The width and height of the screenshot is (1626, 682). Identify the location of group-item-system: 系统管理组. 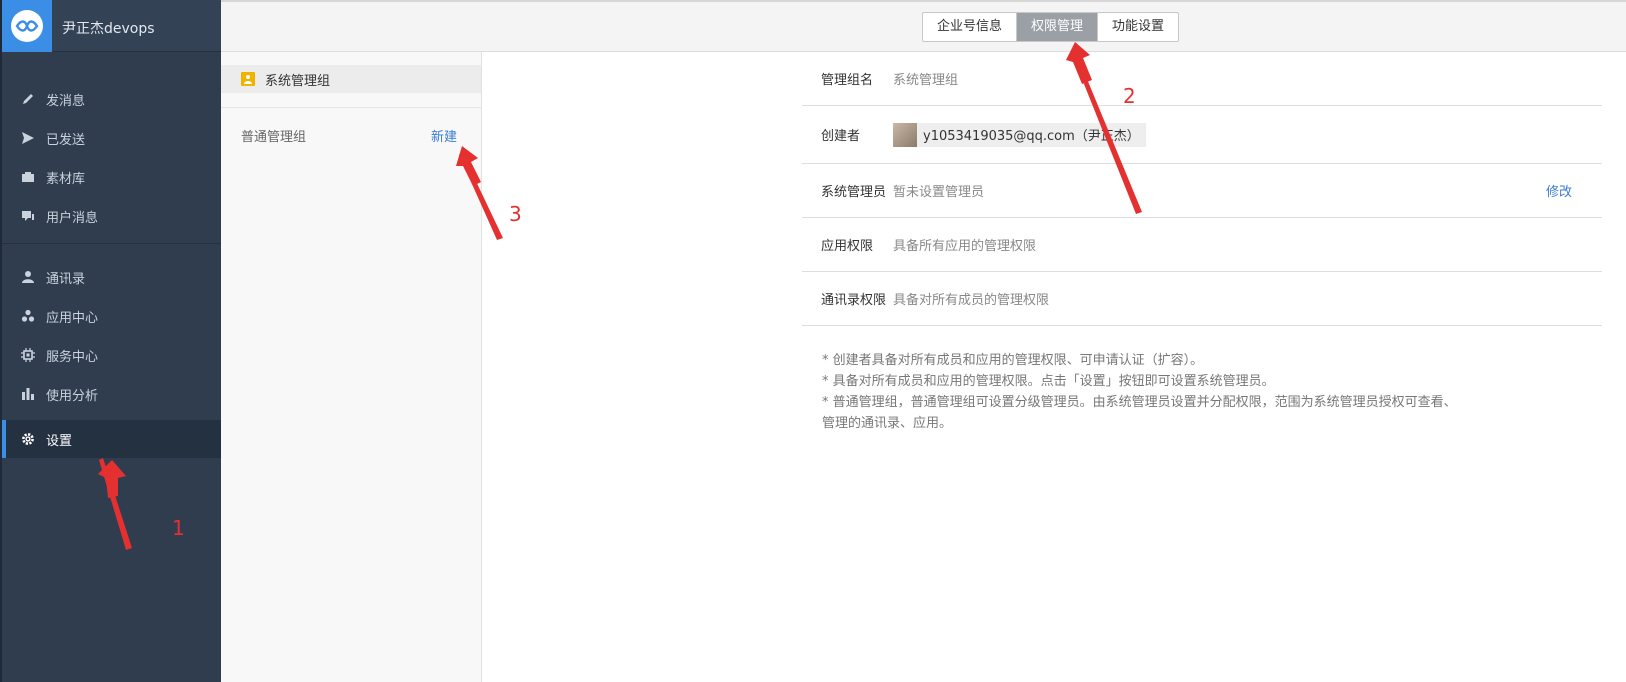
(351, 79).